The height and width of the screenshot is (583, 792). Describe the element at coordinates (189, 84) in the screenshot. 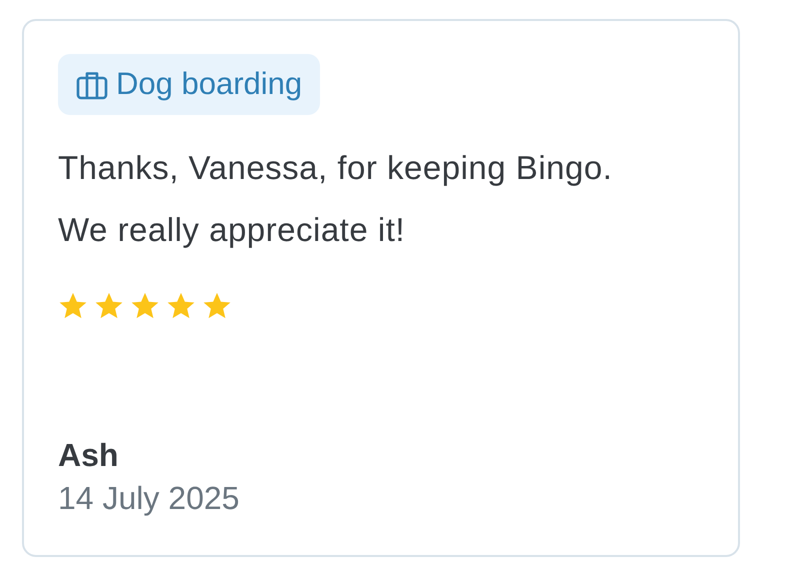

I see `service-tag: Dog boarding` at that location.